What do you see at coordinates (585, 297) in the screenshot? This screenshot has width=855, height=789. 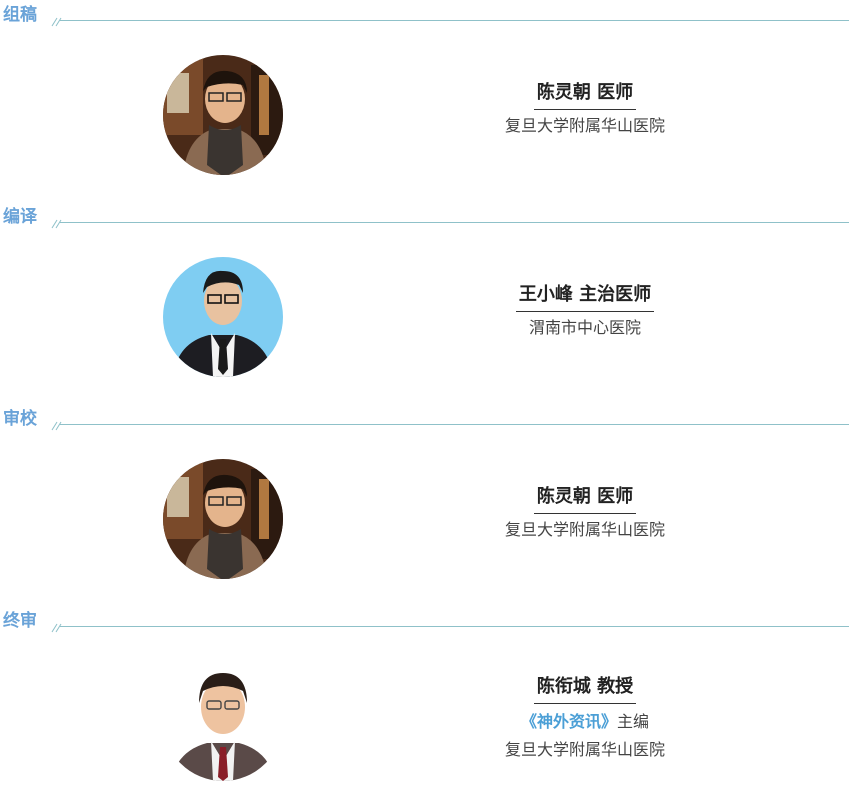 I see `person-name: 王小峰 主治医师` at bounding box center [585, 297].